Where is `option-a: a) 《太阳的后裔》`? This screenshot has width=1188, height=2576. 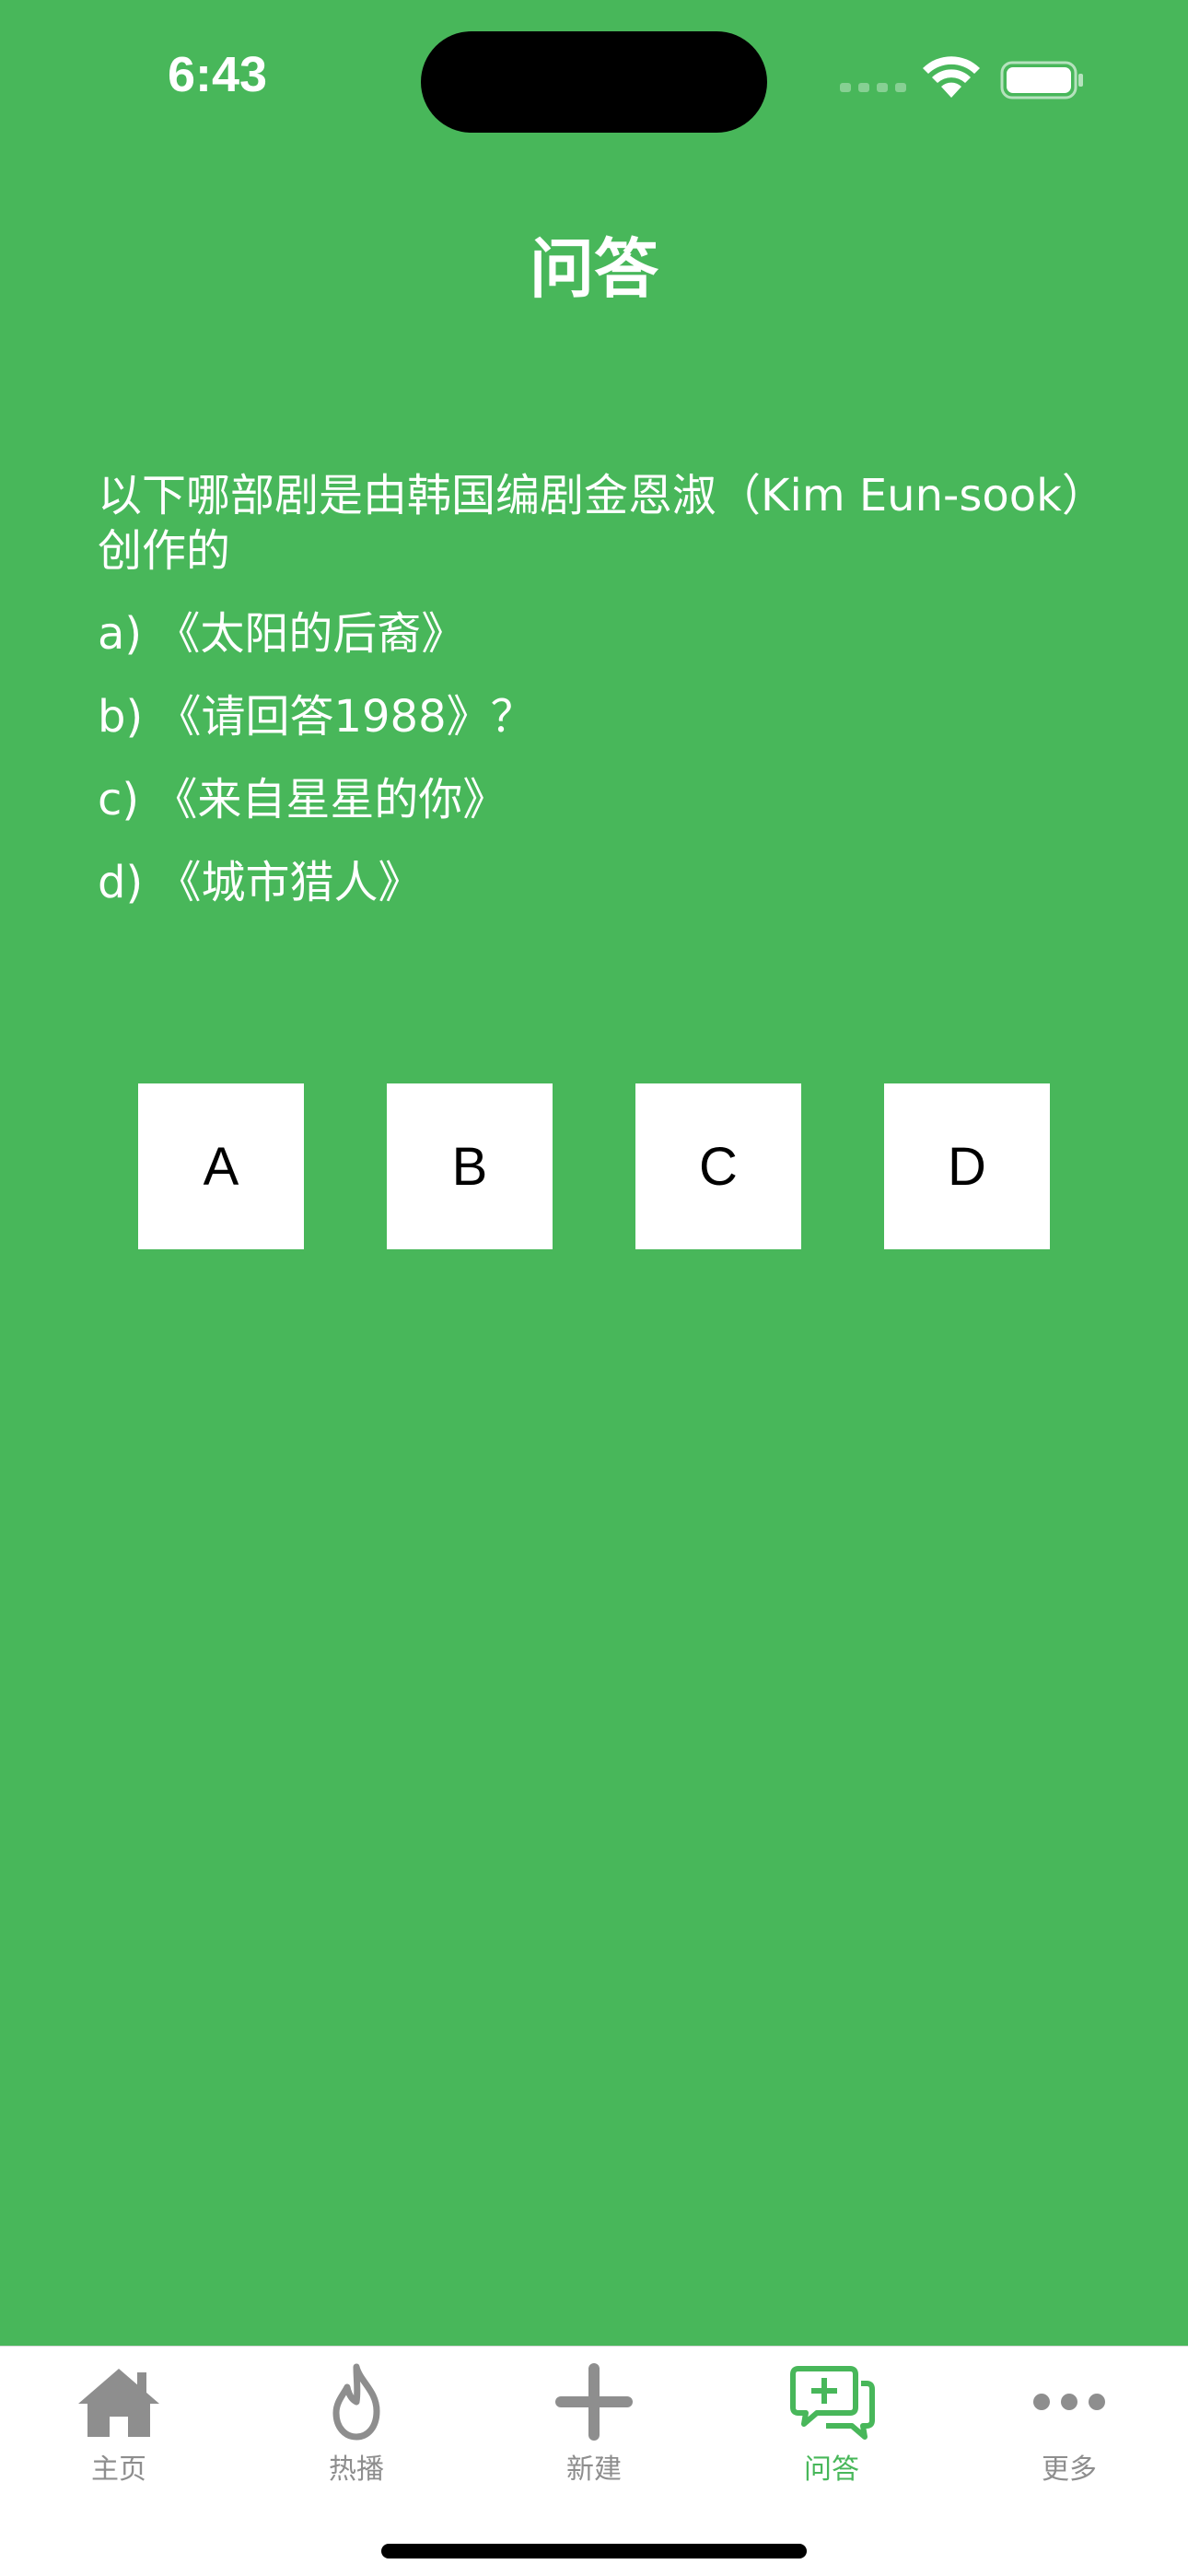
option-a: a) 《太阳的后裔》 is located at coordinates (282, 634).